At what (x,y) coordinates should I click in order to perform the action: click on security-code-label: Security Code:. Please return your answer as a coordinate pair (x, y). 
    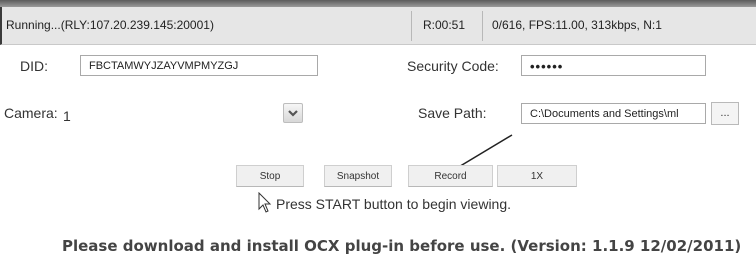
    Looking at the image, I should click on (453, 66).